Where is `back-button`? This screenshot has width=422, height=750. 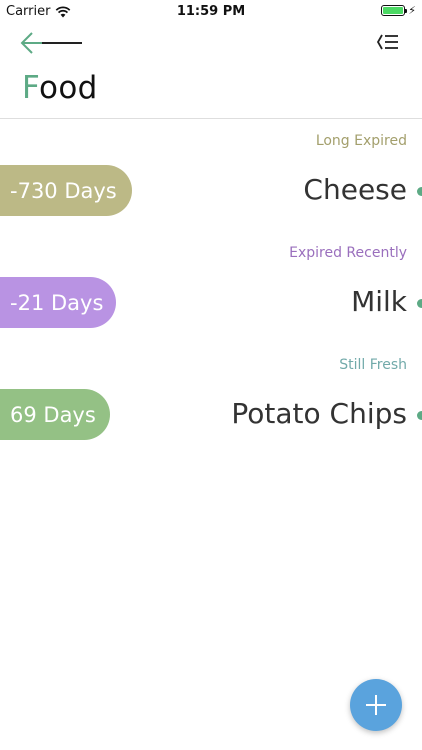
back-button is located at coordinates (53, 43).